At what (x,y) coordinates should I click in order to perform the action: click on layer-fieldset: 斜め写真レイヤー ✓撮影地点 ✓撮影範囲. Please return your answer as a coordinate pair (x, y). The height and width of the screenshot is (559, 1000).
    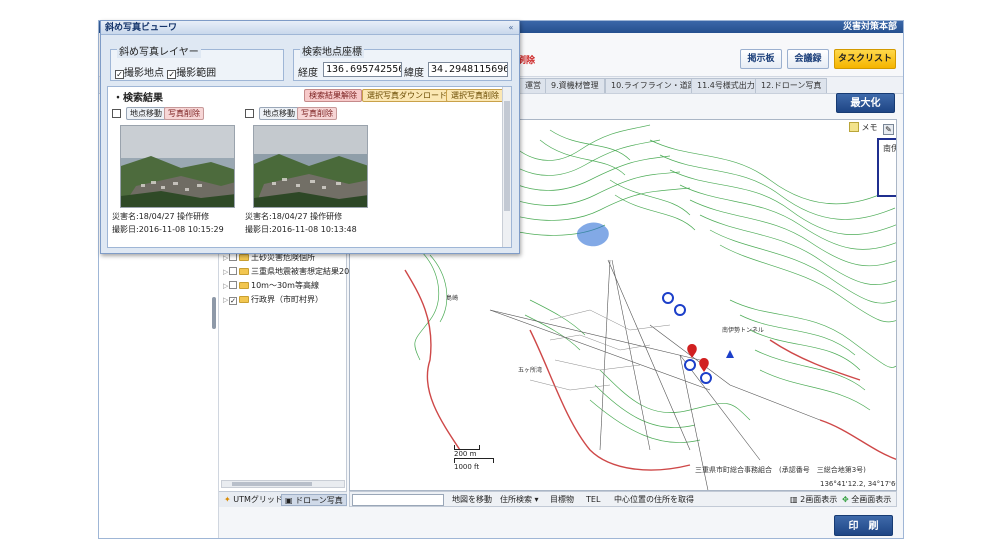
    Looking at the image, I should click on (197, 62).